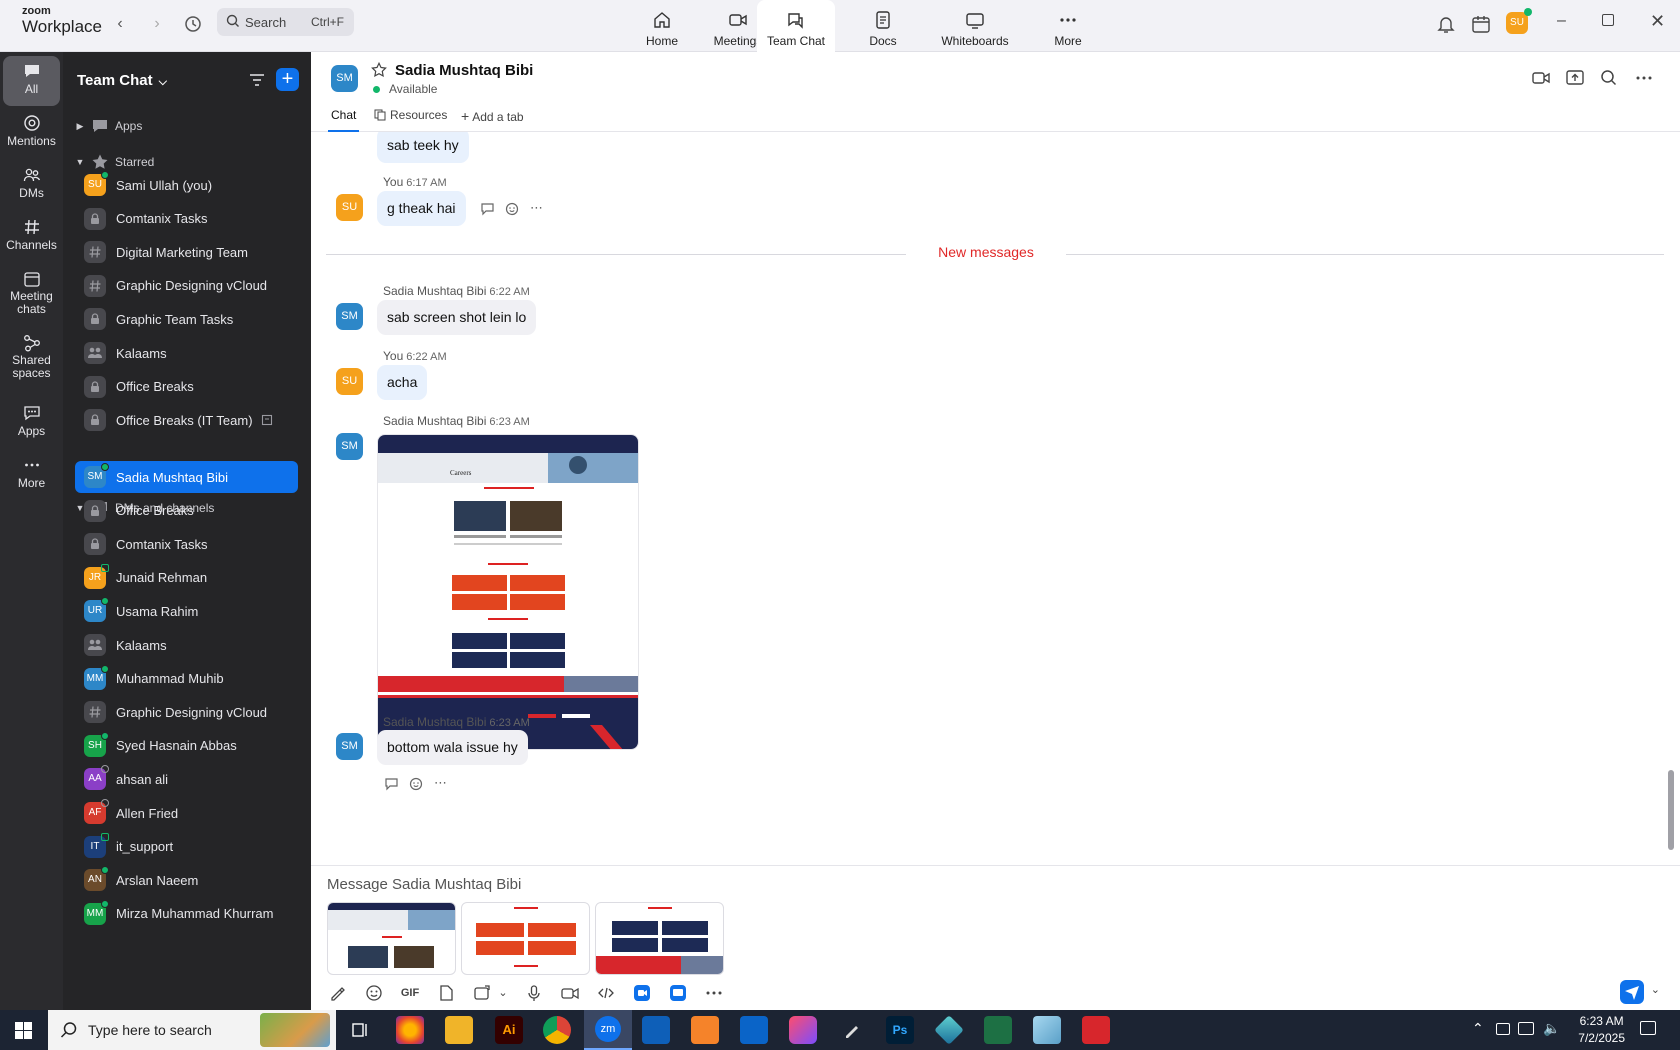 This screenshot has height=1050, width=1680. Describe the element at coordinates (186, 779) in the screenshot. I see `sidebar-item: AA ahsan ali` at that location.